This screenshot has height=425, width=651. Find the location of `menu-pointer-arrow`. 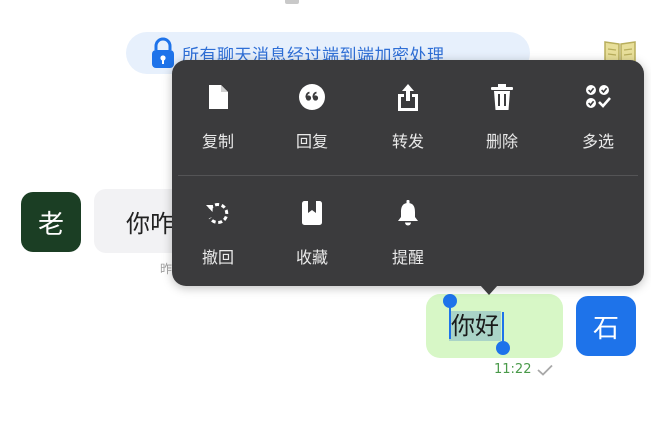

menu-pointer-arrow is located at coordinates (489, 290).